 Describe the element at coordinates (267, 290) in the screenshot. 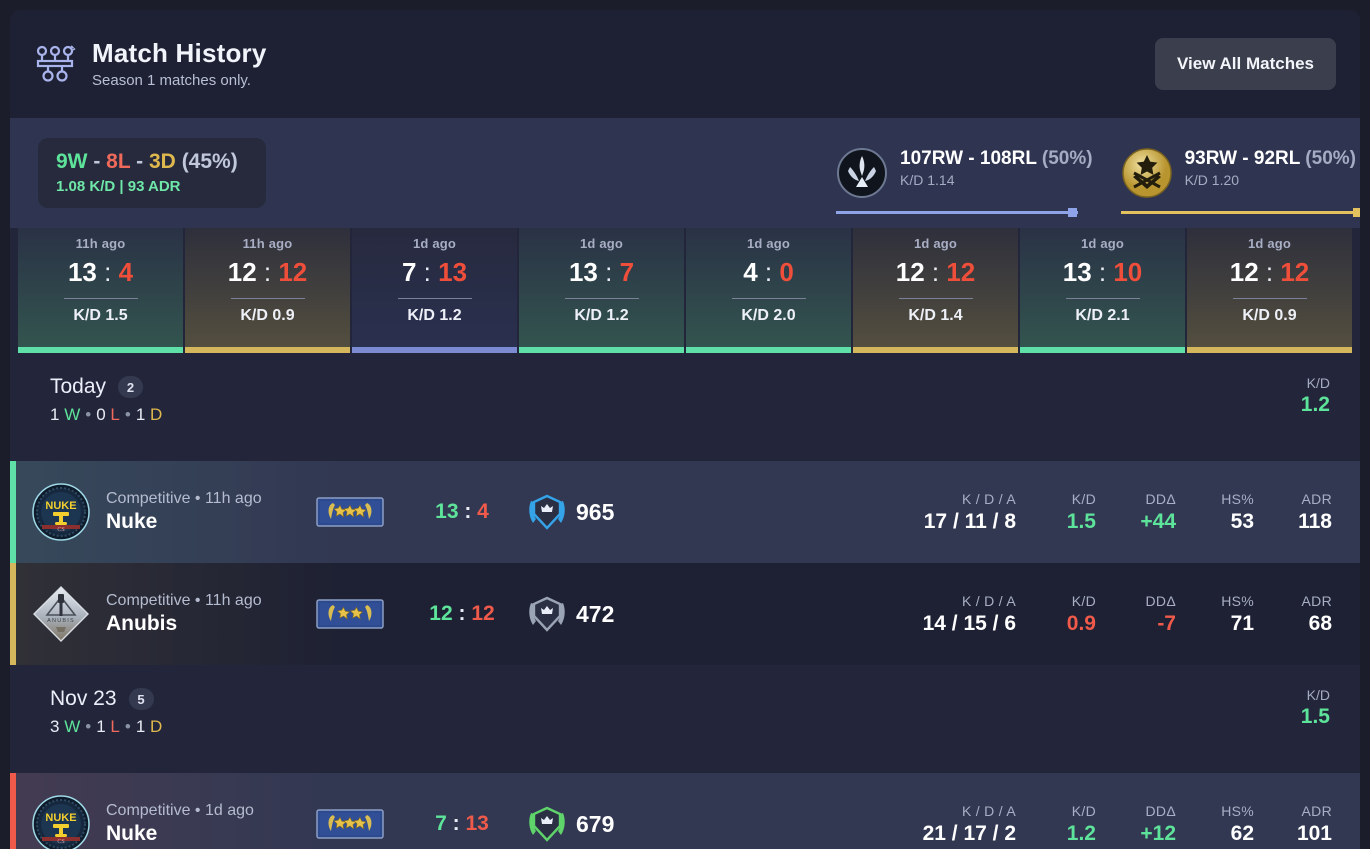

I see `recent-match-tile: 11h ago 12 : 12 K/D 0.9` at that location.